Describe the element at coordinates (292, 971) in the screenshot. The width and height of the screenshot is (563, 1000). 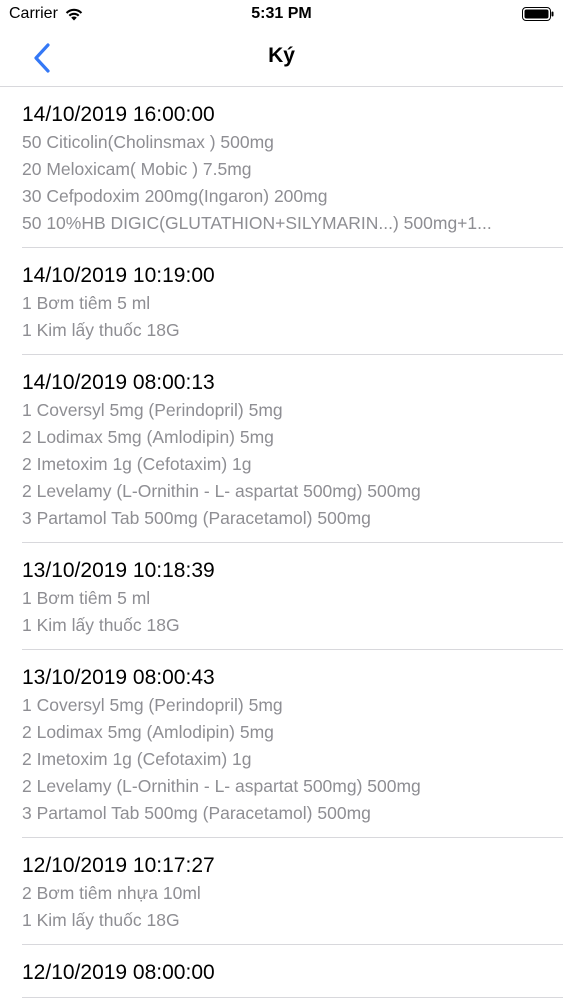
I see `list-item: 12/10/2019 08:00:00` at that location.